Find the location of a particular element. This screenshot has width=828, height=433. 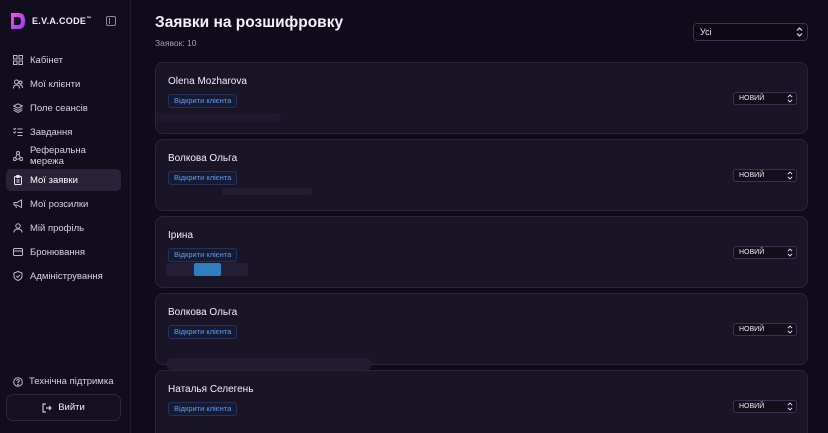

sidebar-item-tasks: Завдання is located at coordinates (63, 132).